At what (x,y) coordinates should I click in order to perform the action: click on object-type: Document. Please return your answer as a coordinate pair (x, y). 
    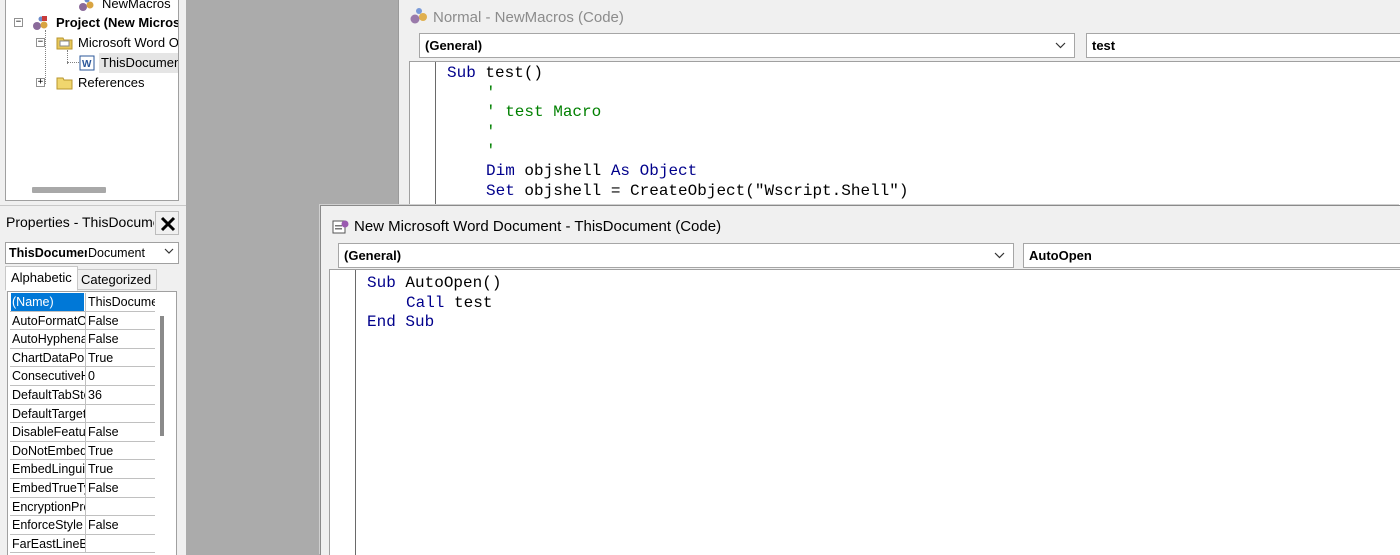
    Looking at the image, I should click on (116, 253).